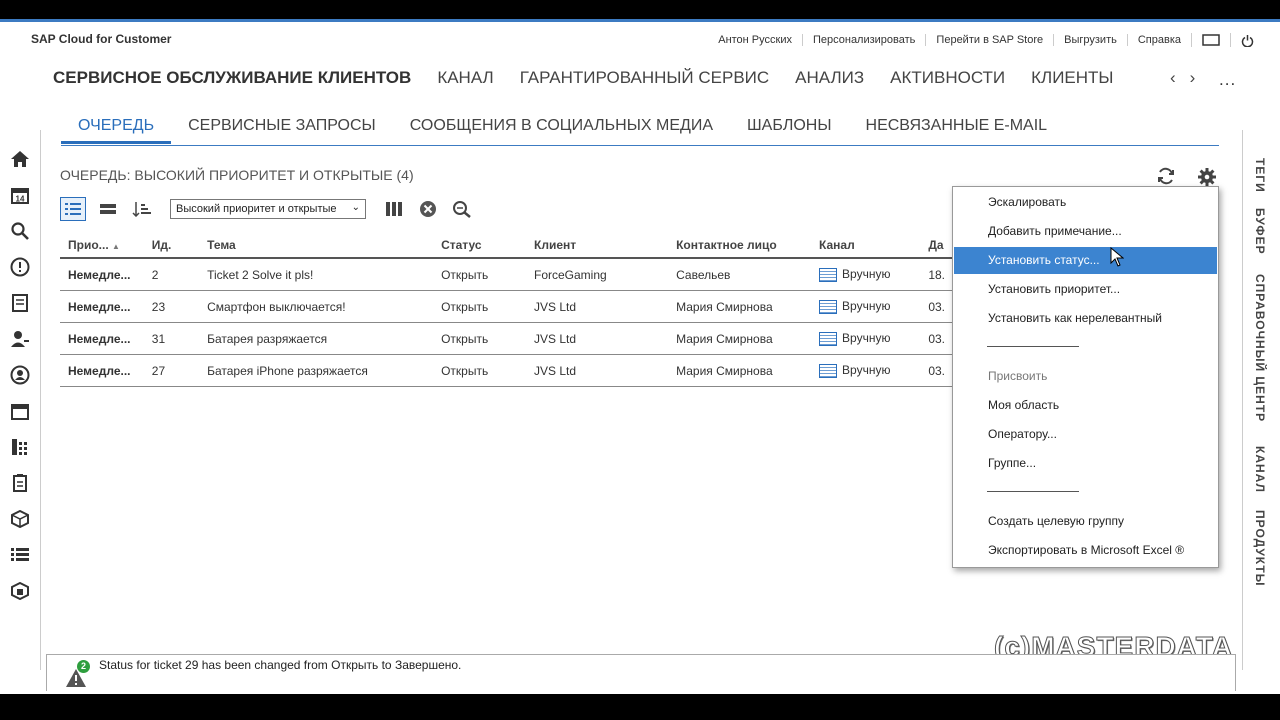 Image resolution: width=1280 pixels, height=720 pixels. Describe the element at coordinates (116, 130) in the screenshot. I see `tab-queue: ОЧЕРЕДЬ` at that location.